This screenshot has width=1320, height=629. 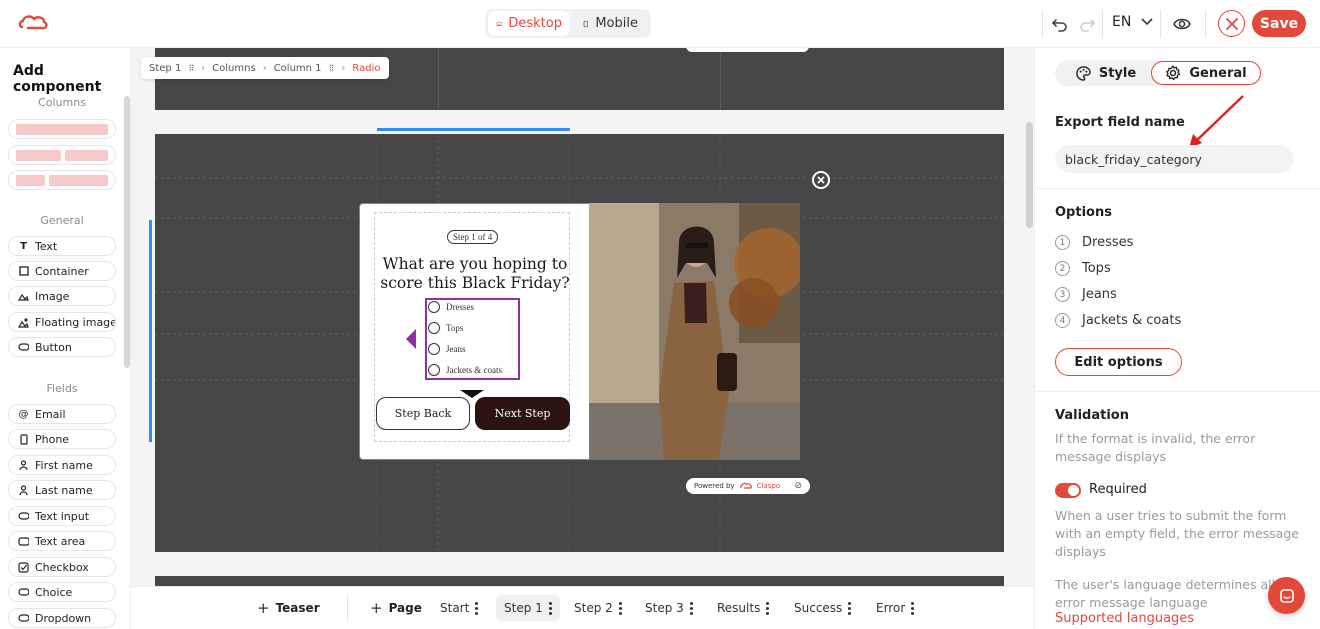 I want to click on radio-group-selected: Dresses Tops Jeans Jackets & coats, so click(x=472, y=339).